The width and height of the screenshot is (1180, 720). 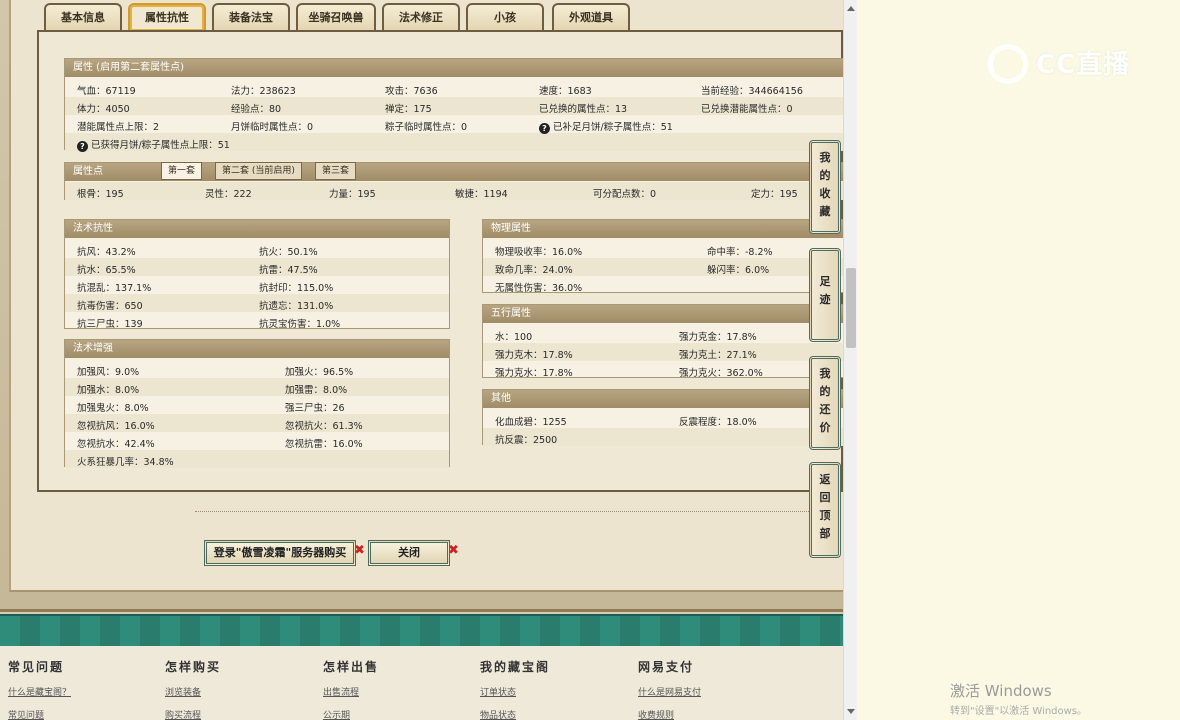 I want to click on scroll-thumb, so click(x=851, y=308).